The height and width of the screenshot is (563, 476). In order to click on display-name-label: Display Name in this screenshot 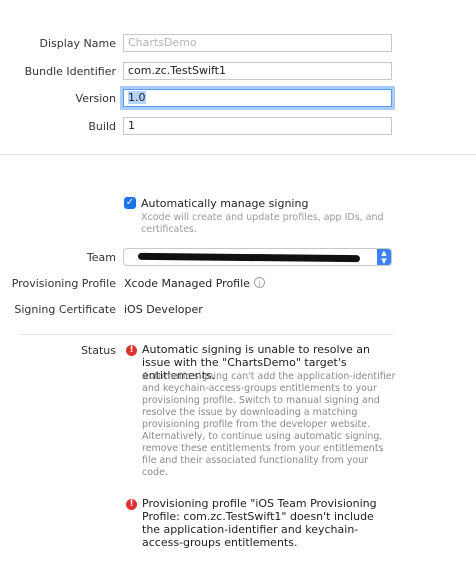, I will do `click(78, 43)`.